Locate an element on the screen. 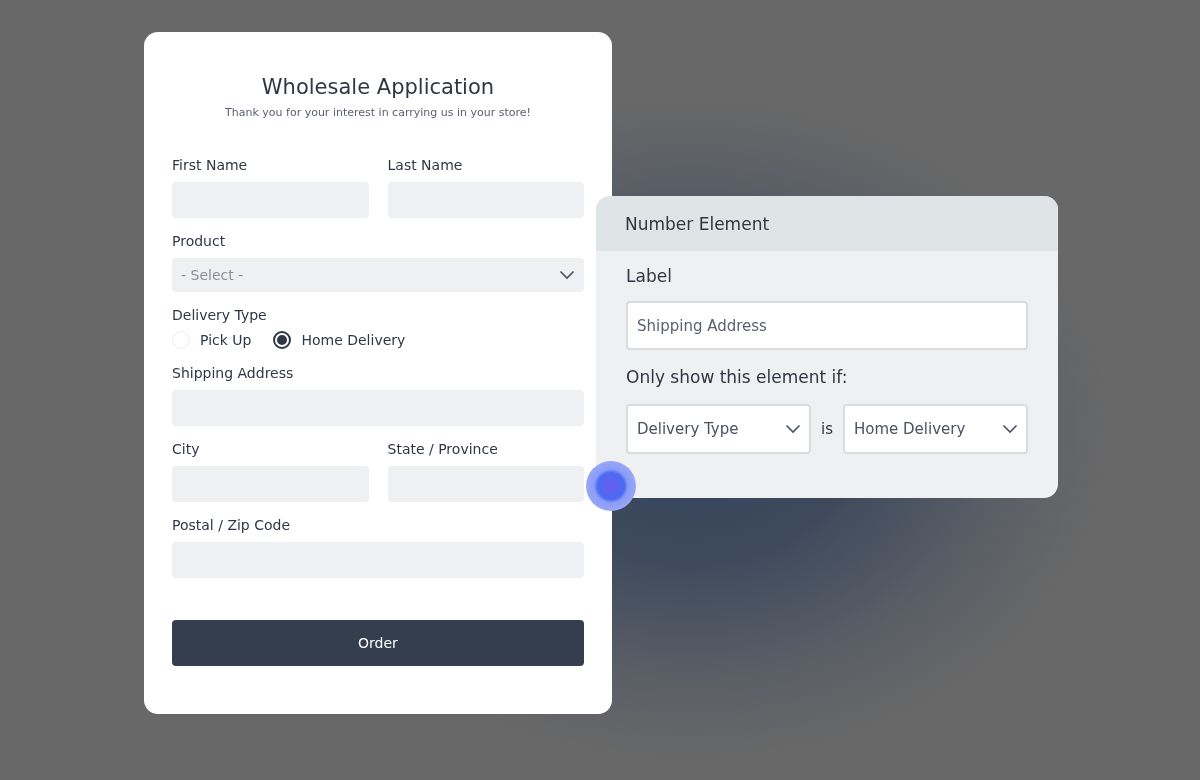 Image resolution: width=1200 pixels, height=780 pixels. label-input: Shipping Address is located at coordinates (827, 325).